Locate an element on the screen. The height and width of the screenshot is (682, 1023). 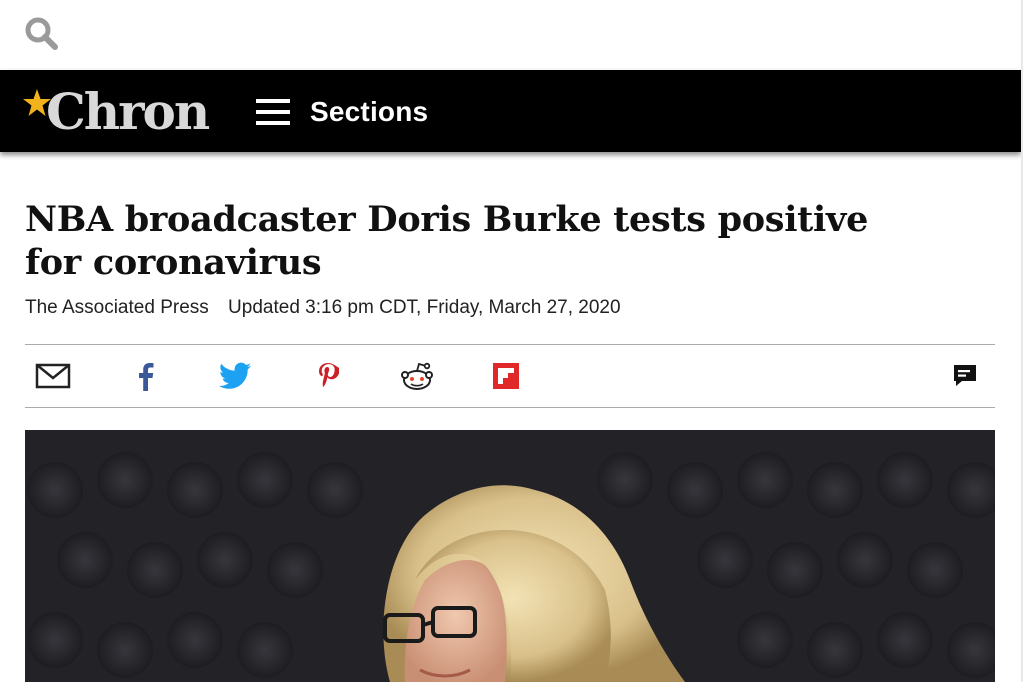
hamburger-icon is located at coordinates (273, 112).